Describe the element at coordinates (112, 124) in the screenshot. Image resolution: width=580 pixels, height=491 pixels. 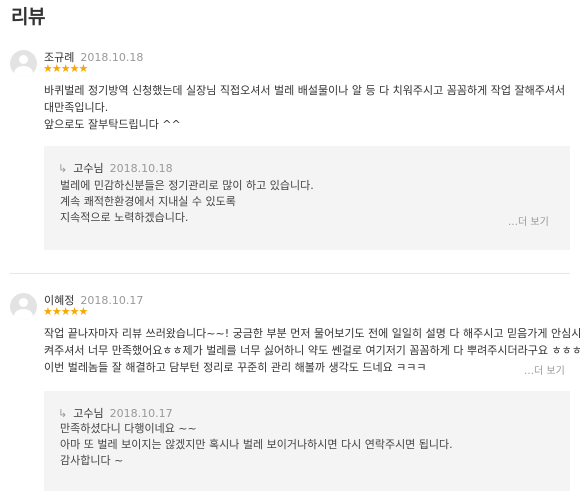
I see `review-line: 앞으로도 잘부탁드립니다 ^^` at that location.